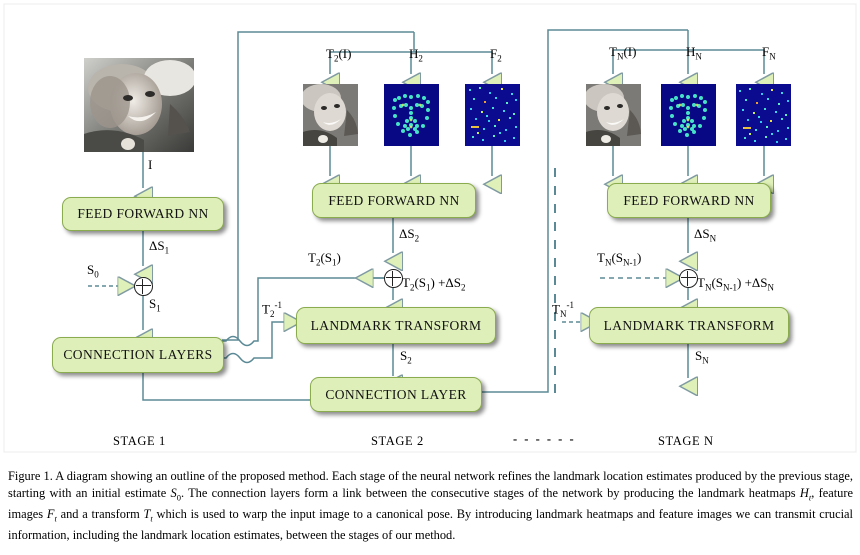 The width and height of the screenshot is (860, 555). What do you see at coordinates (499, 58) in the screenshot?
I see `f2-sub: 2` at bounding box center [499, 58].